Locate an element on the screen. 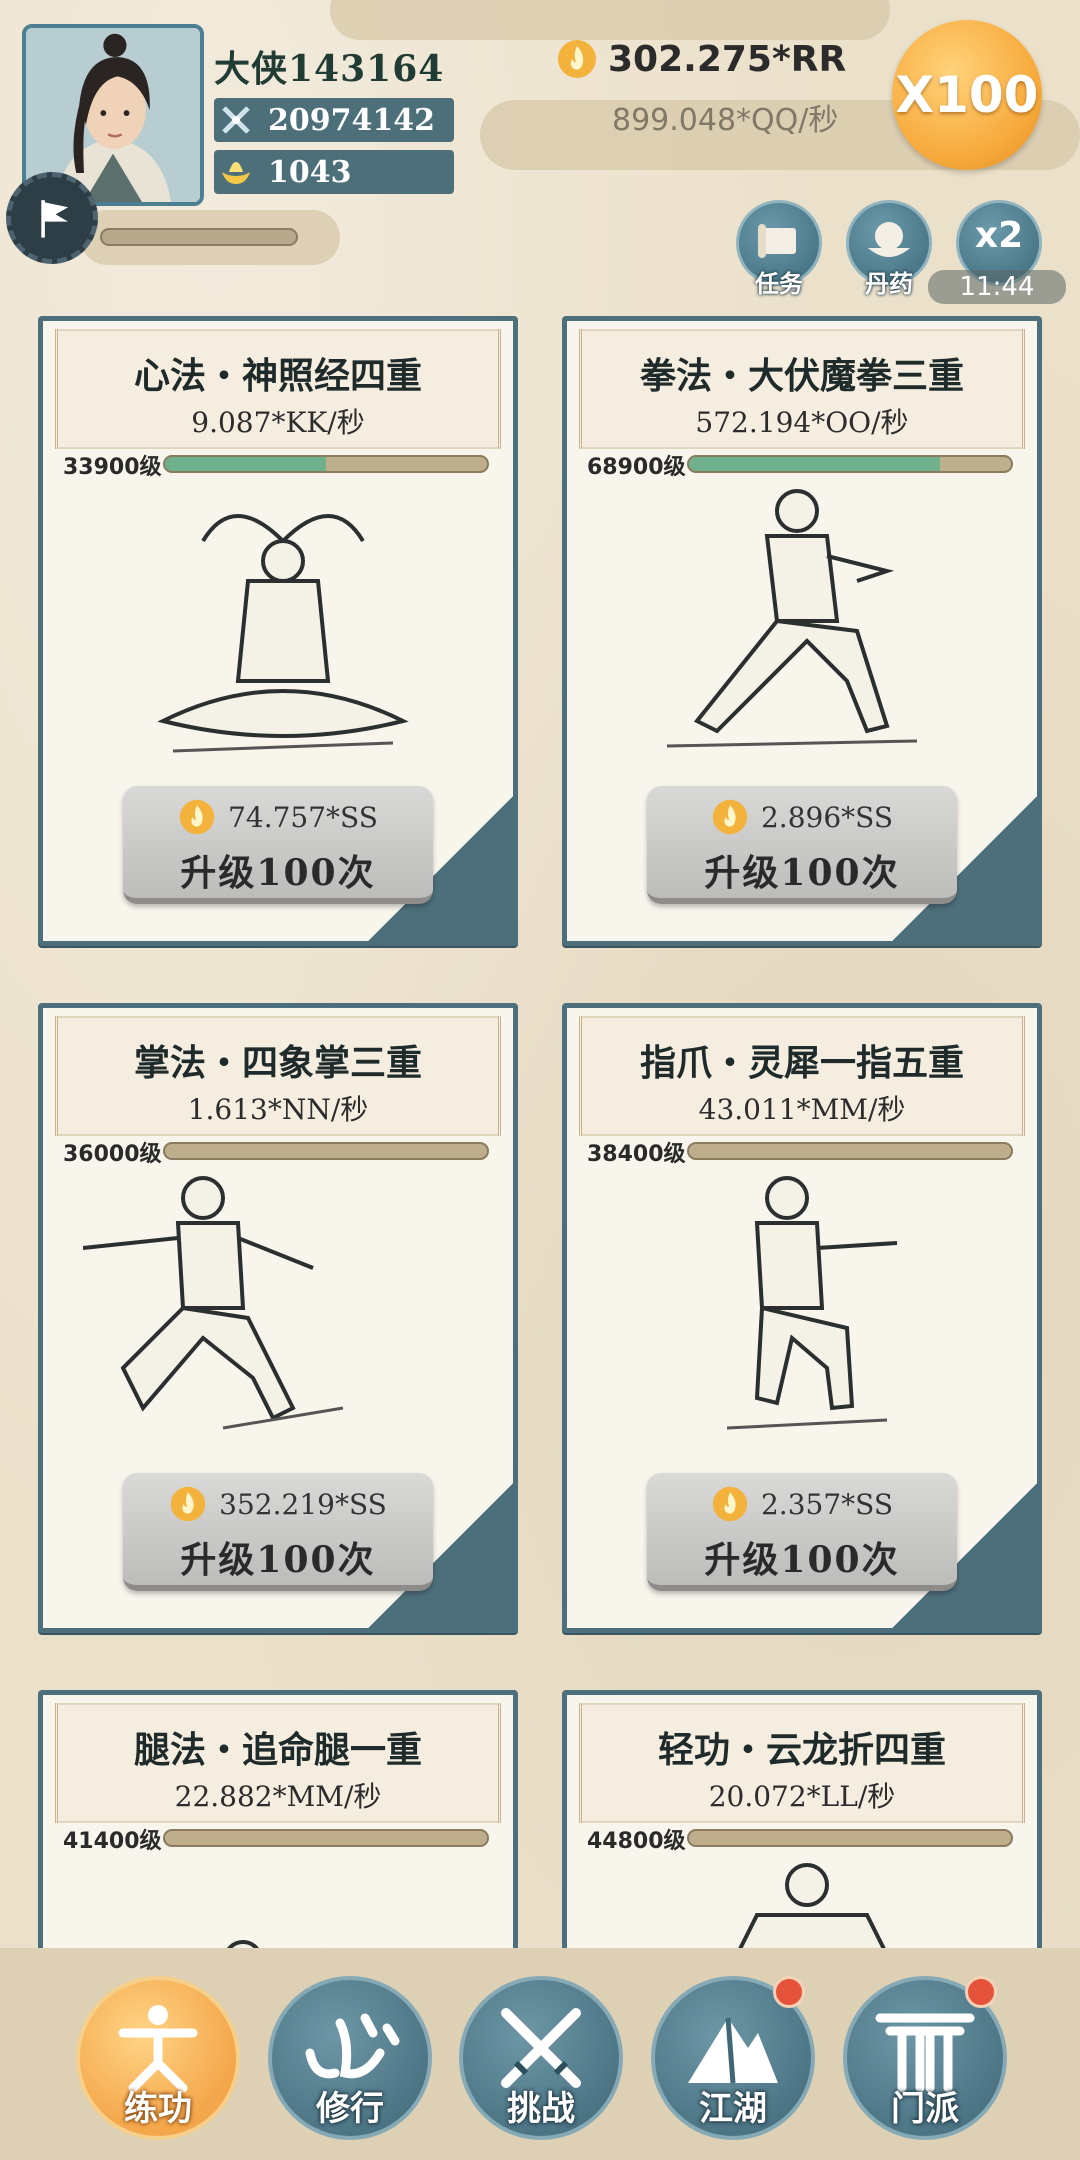  skill-level: 38400级 is located at coordinates (636, 1154).